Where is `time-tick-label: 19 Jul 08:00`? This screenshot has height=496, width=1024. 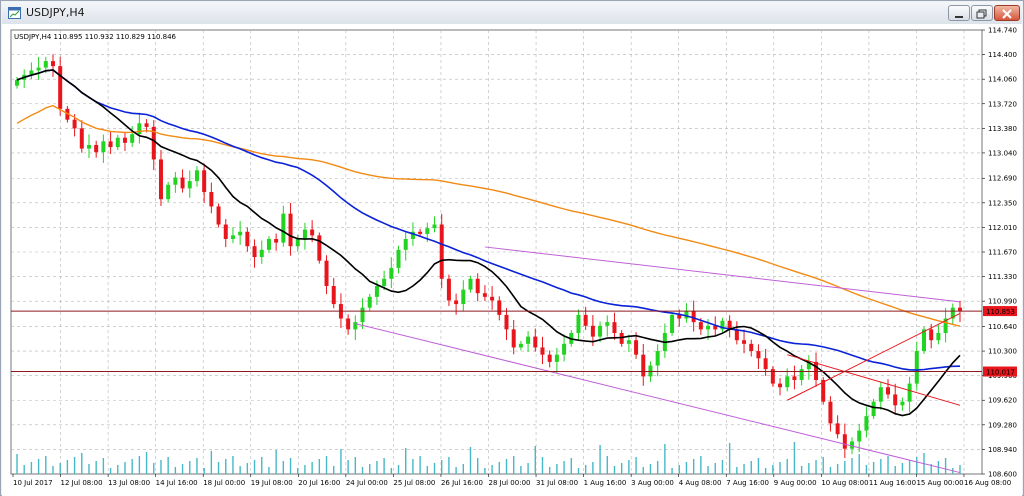
time-tick-label: 19 Jul 08:00 is located at coordinates (272, 483).